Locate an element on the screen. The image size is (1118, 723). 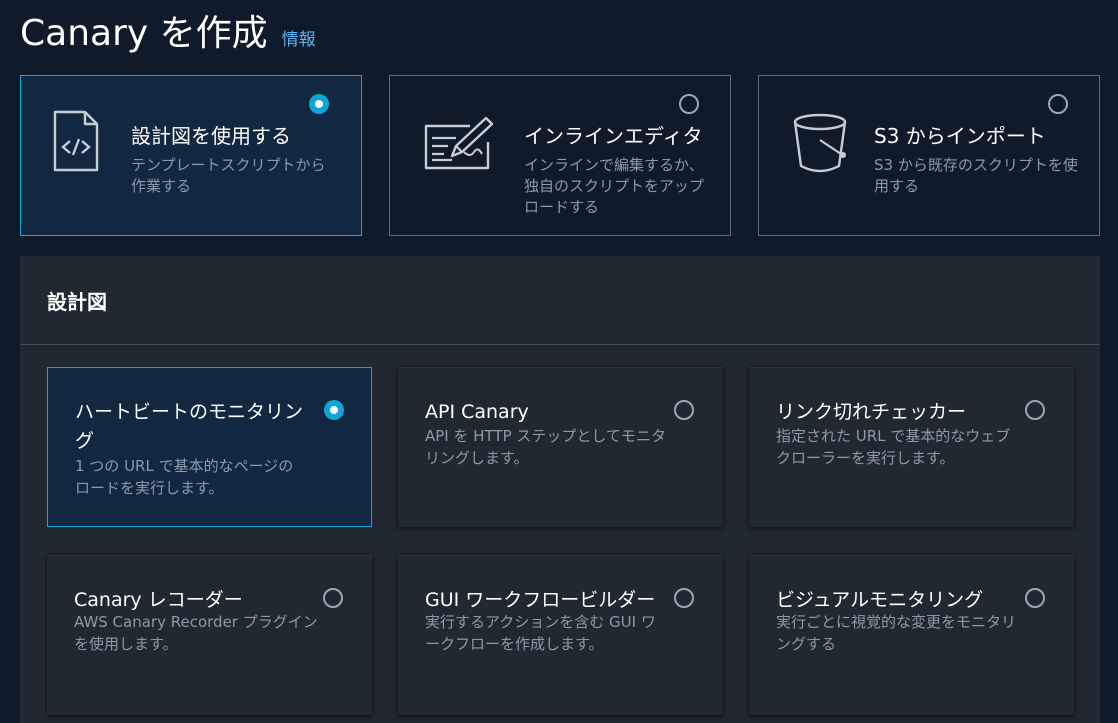
blueprint-radio-gui-workflow-builder is located at coordinates (684, 598).